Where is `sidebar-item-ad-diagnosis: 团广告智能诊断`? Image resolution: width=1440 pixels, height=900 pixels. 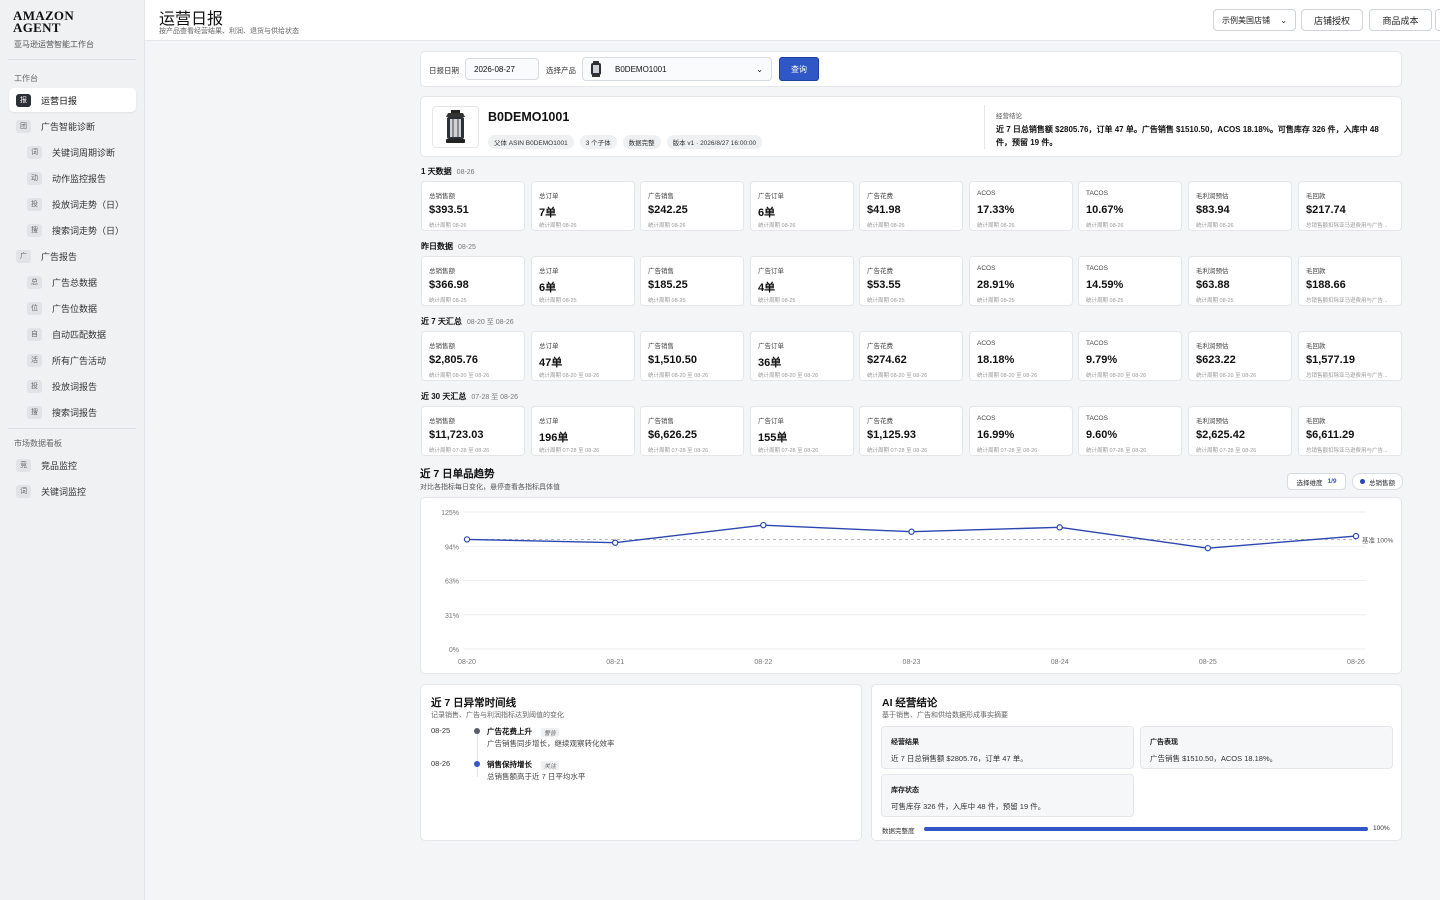 sidebar-item-ad-diagnosis: 团广告智能诊断 is located at coordinates (72, 126).